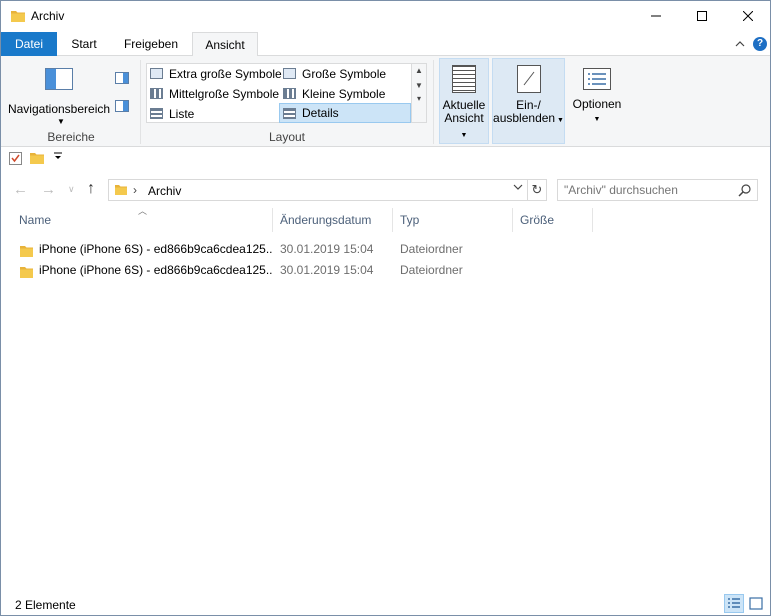 This screenshot has width=771, height=616. Describe the element at coordinates (59, 93) in the screenshot. I see `navigation-pane-button: Navigationsbereich ▼` at that location.